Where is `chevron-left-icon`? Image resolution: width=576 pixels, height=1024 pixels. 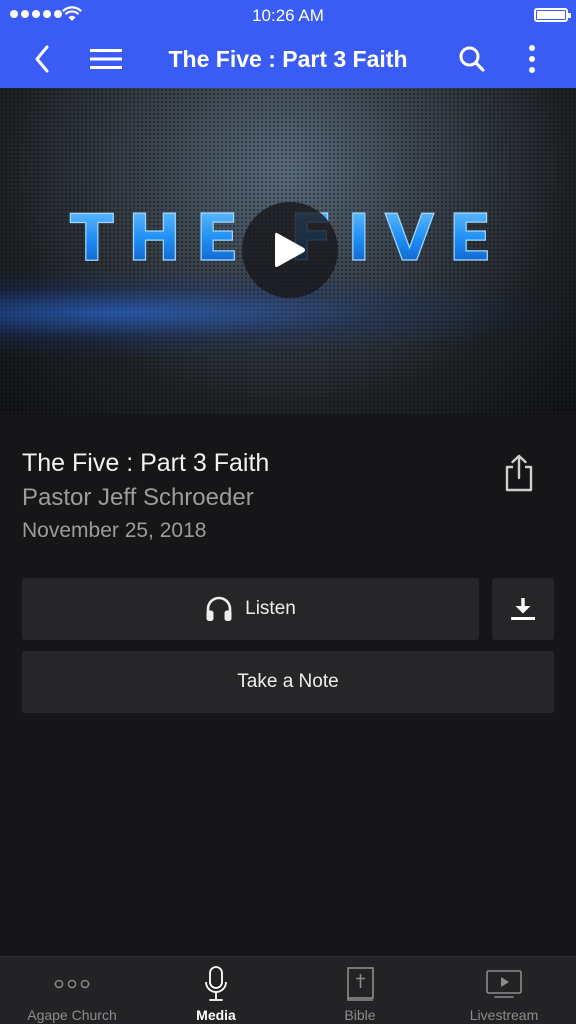 chevron-left-icon is located at coordinates (42, 59).